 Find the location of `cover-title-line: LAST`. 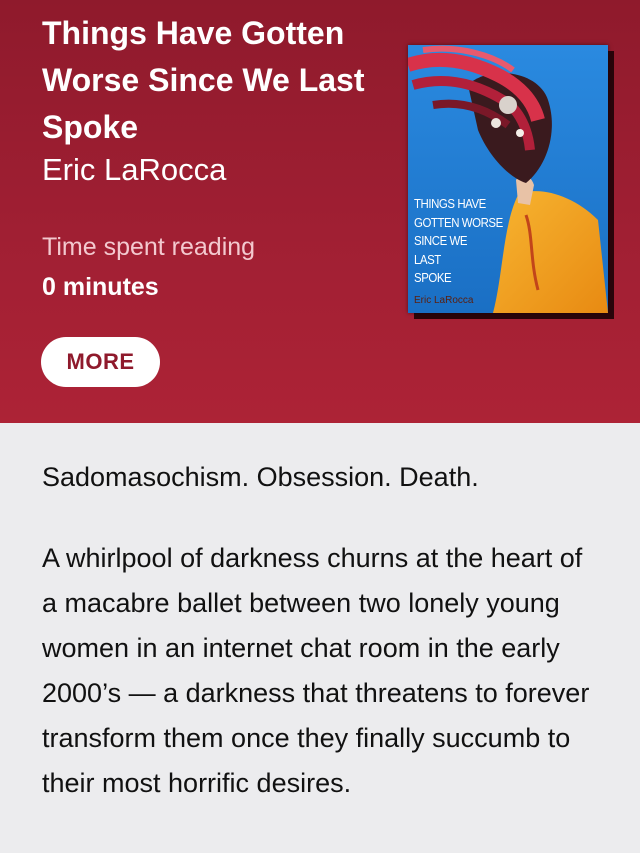

cover-title-line: LAST is located at coordinates (427, 259).